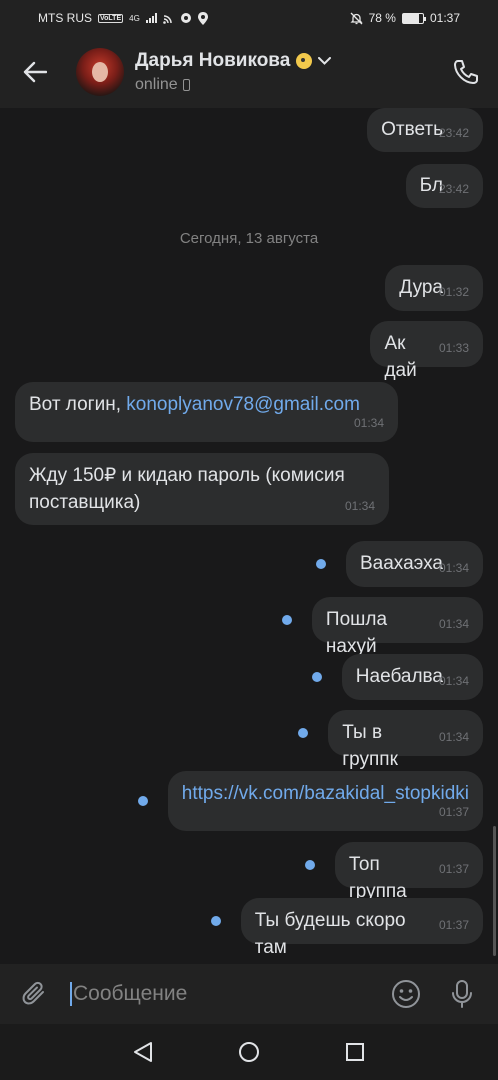 The width and height of the screenshot is (498, 1080). I want to click on back-button, so click(35, 72).